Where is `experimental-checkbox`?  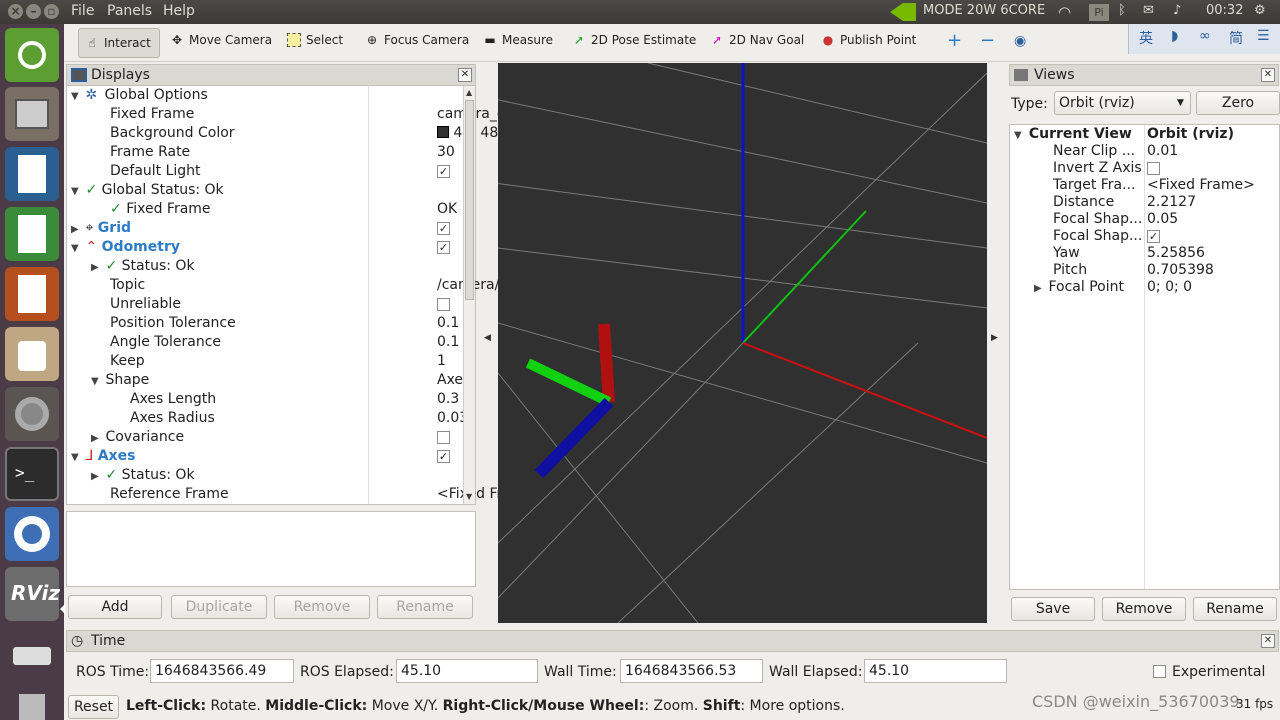
experimental-checkbox is located at coordinates (1159, 671).